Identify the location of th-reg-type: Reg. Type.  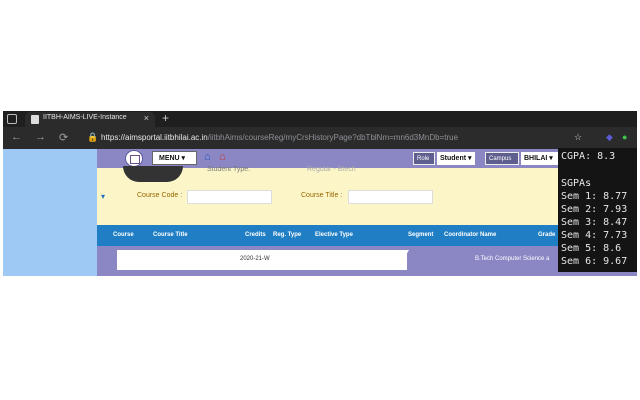
(287, 235).